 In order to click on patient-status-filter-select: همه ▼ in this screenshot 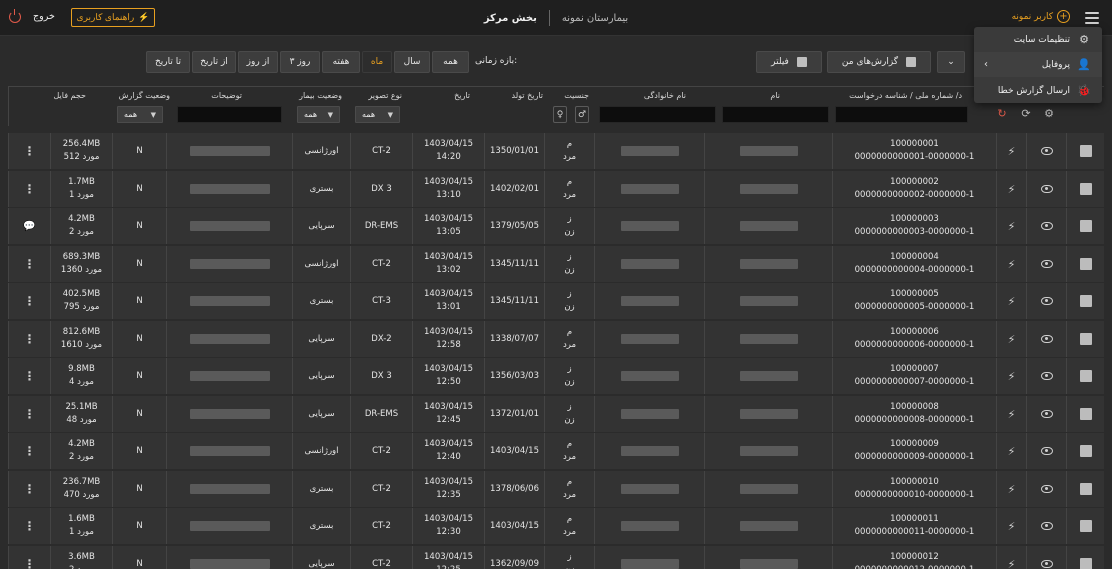, I will do `click(318, 114)`.